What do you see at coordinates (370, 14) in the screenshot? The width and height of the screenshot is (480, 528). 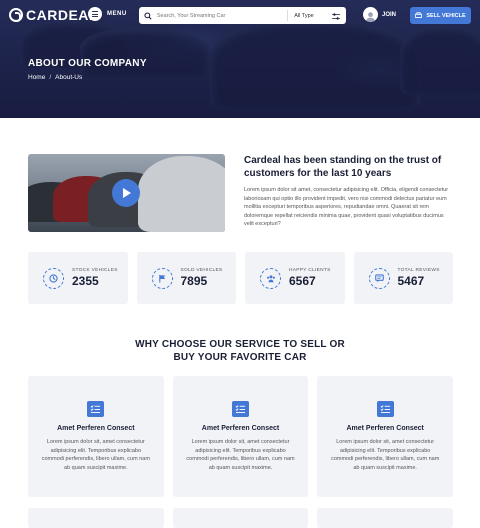 I see `user-icon` at bounding box center [370, 14].